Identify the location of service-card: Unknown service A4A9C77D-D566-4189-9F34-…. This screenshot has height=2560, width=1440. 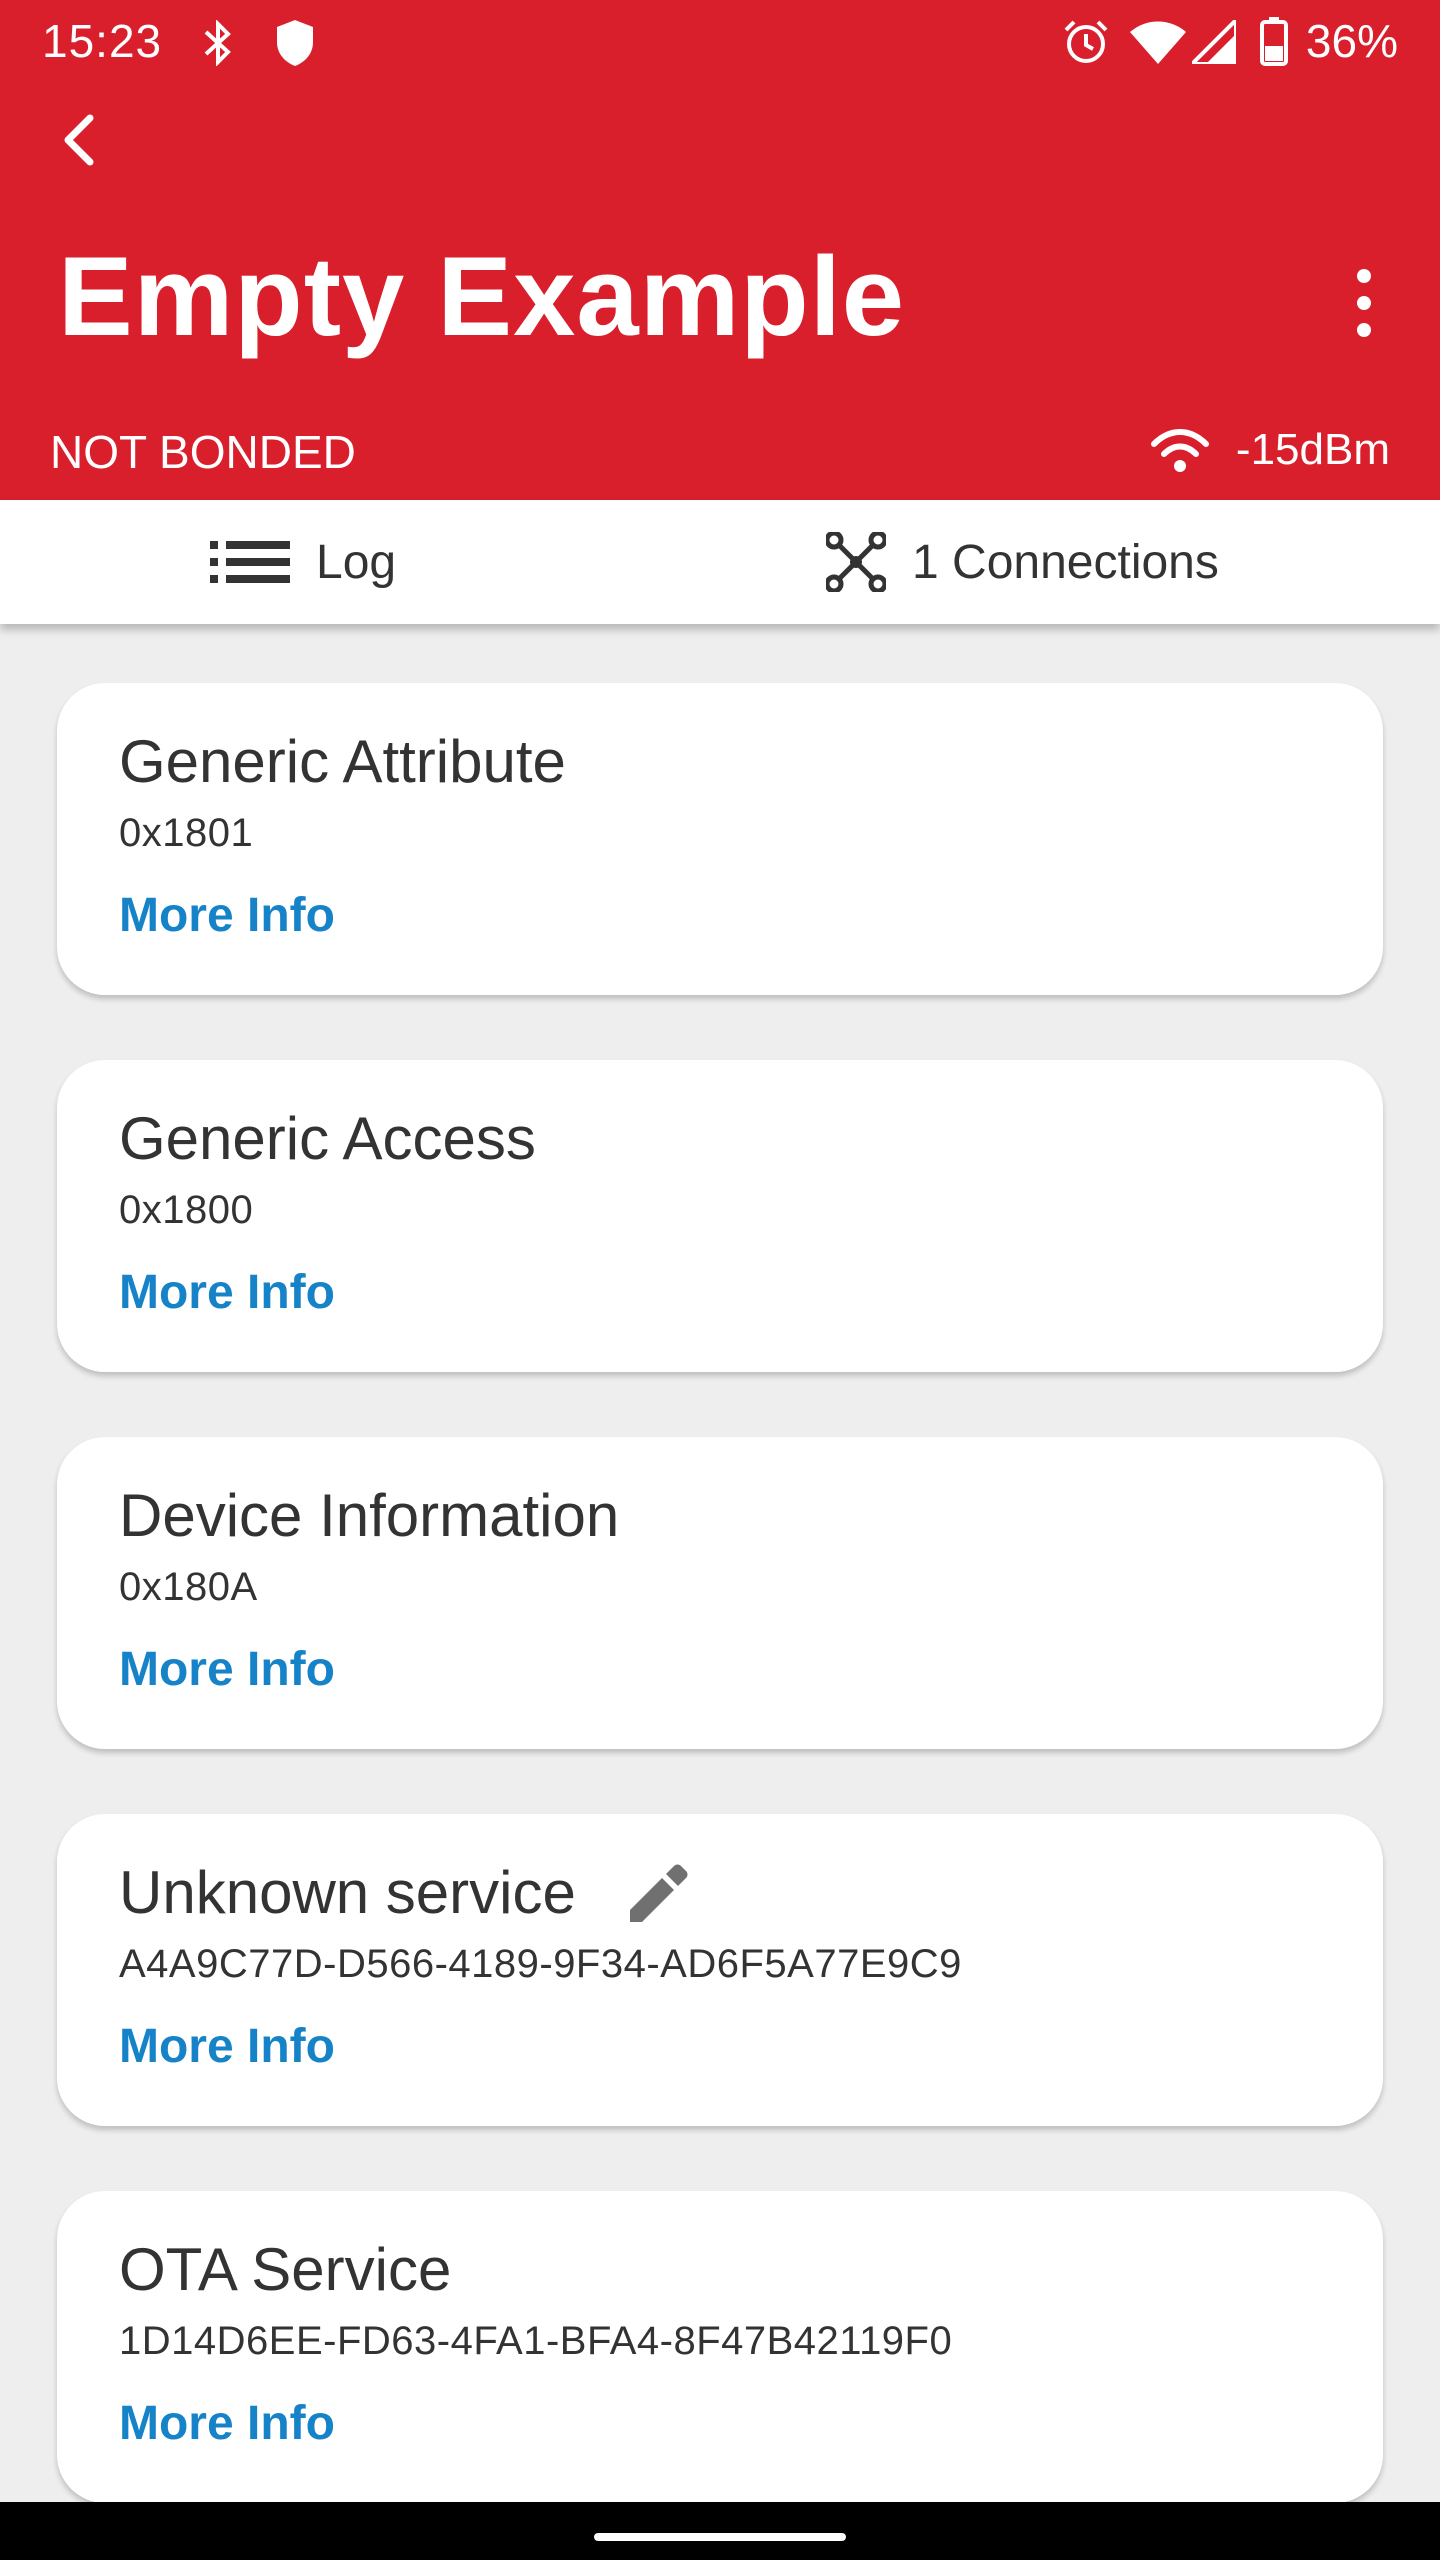
(720, 1970).